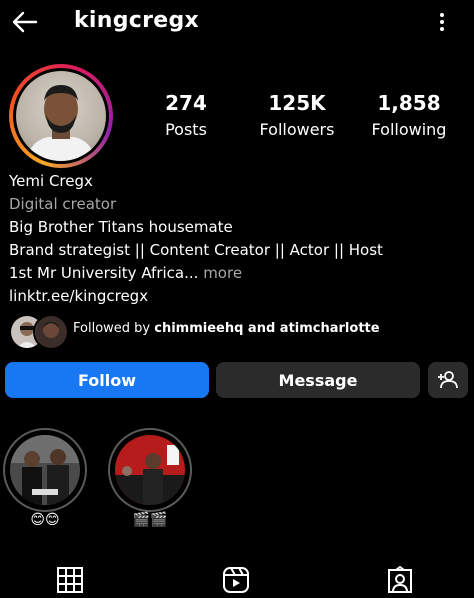 This screenshot has width=474, height=598. Describe the element at coordinates (236, 580) in the screenshot. I see `reels-tab-icon` at that location.